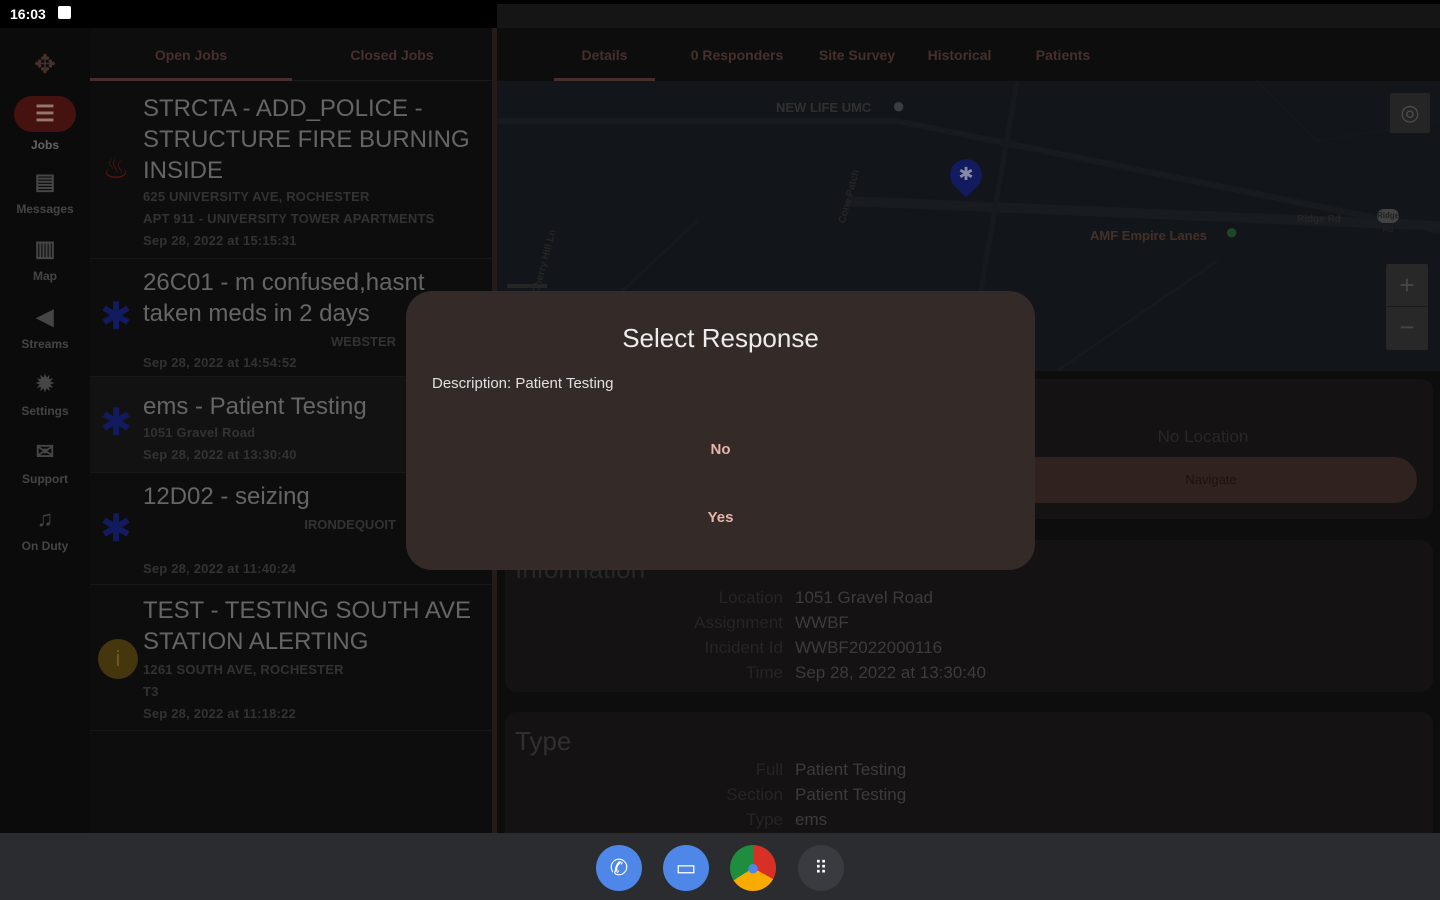 The height and width of the screenshot is (900, 1440). I want to click on status-time: 16:03, so click(28, 14).